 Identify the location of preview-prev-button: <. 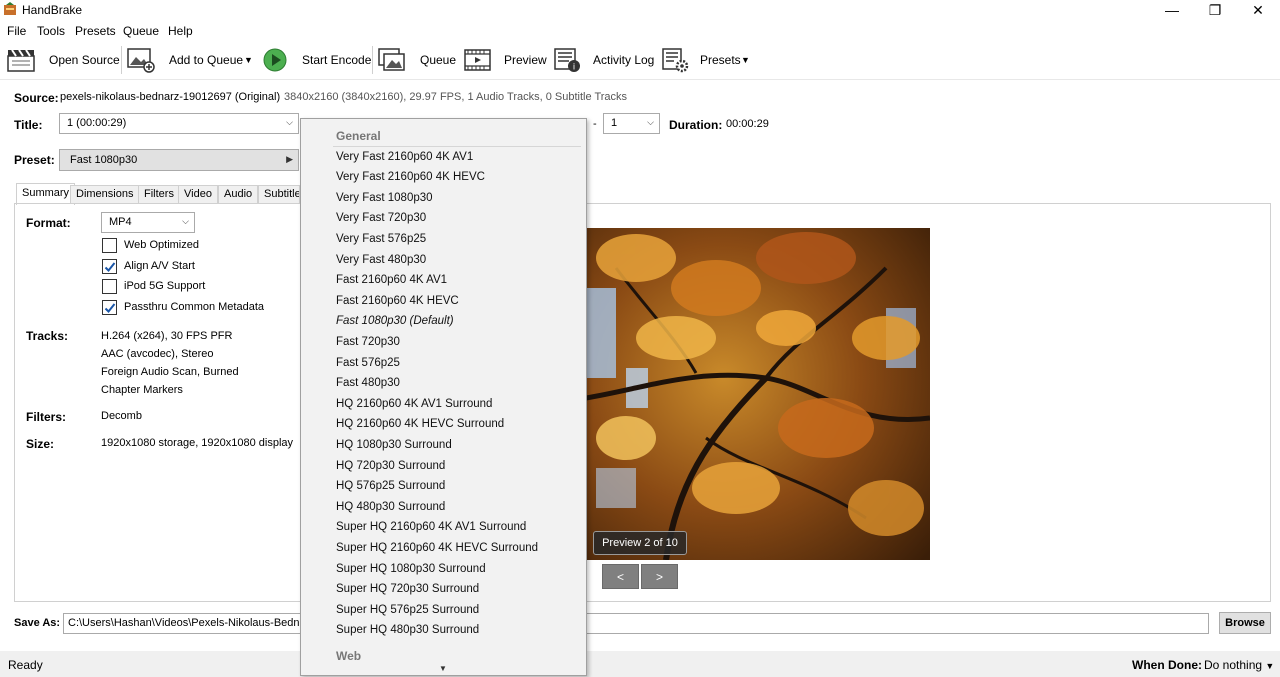
(620, 576).